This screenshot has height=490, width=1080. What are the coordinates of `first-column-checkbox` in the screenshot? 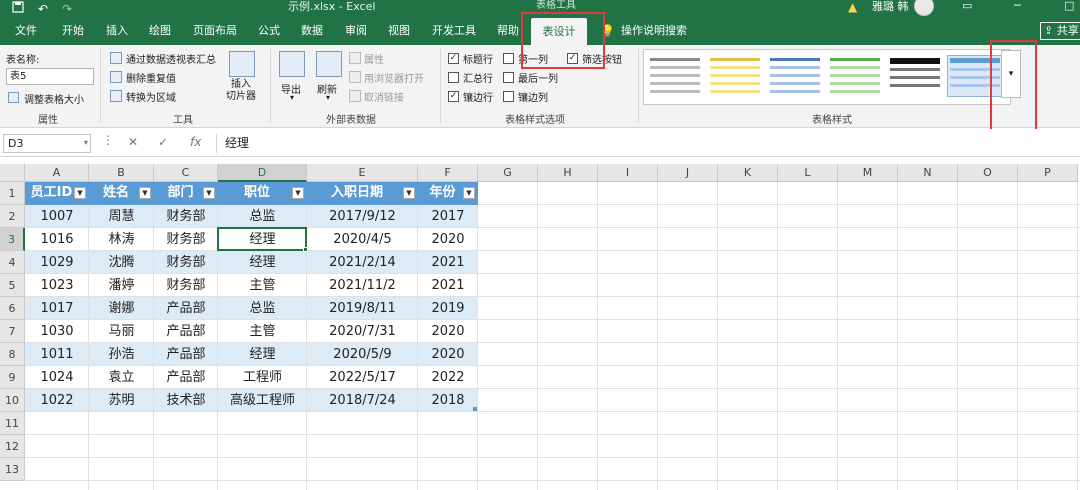 It's located at (508, 58).